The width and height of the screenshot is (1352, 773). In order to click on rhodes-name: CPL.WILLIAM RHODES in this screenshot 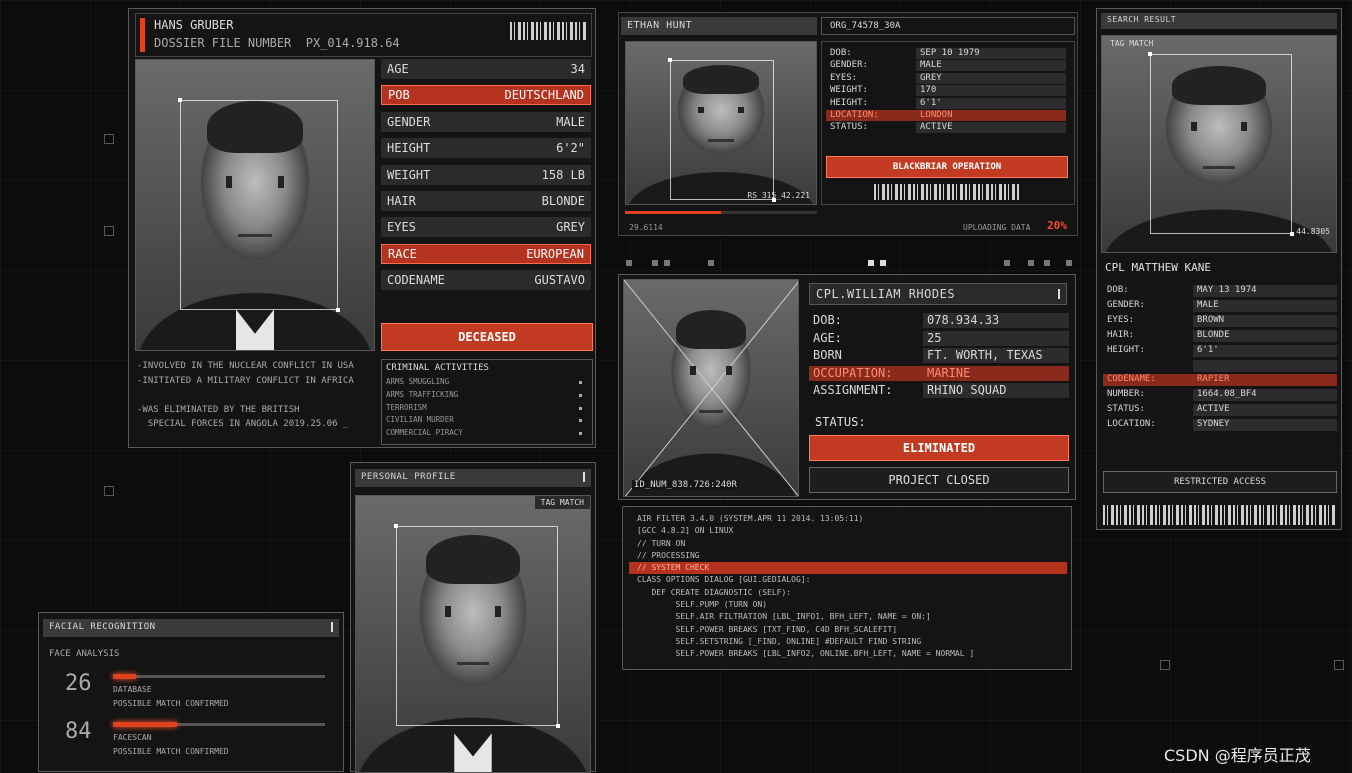, I will do `click(886, 294)`.